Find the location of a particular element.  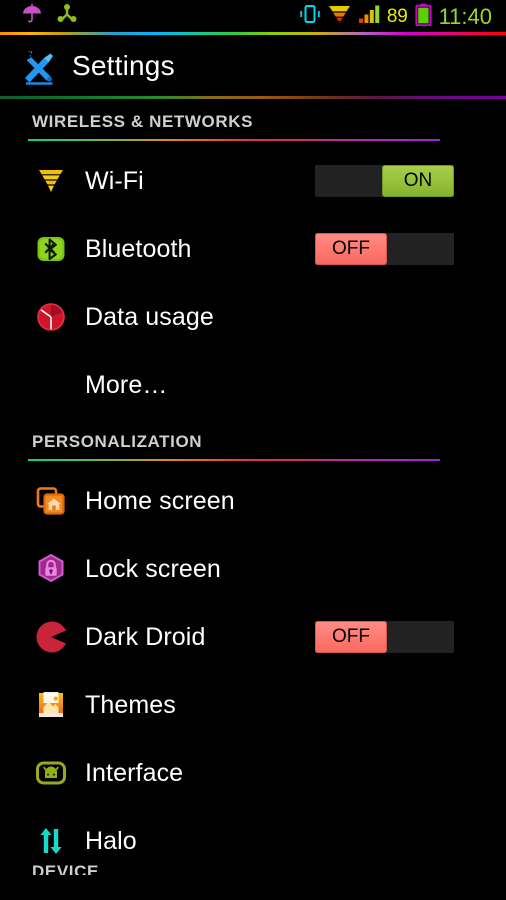

section-header-device: DEVICE is located at coordinates (65, 869).